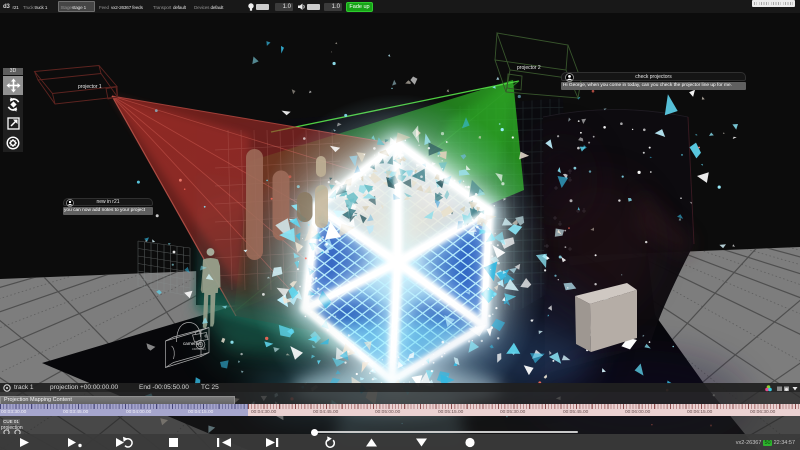  What do you see at coordinates (192, 343) in the screenshot?
I see `svg-text: cameras` at bounding box center [192, 343].